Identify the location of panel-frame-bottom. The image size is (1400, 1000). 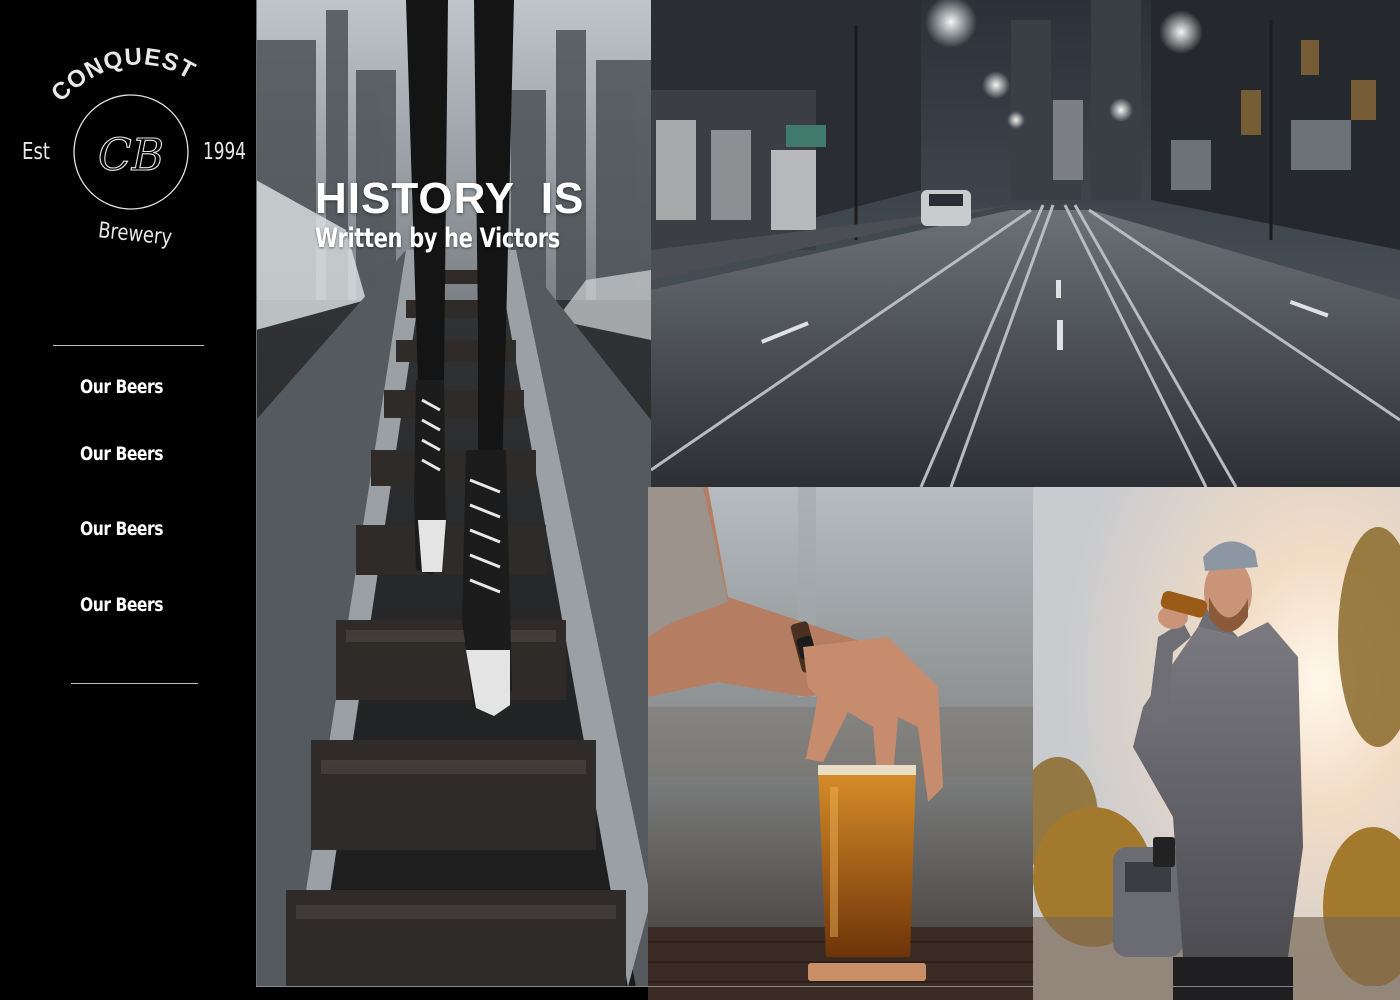
(828, 986).